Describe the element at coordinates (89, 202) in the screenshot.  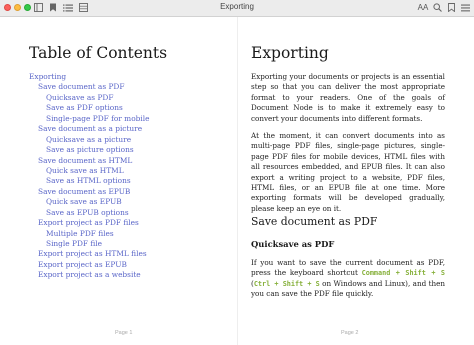
I see `toc-item: Quick save as EPUB` at that location.